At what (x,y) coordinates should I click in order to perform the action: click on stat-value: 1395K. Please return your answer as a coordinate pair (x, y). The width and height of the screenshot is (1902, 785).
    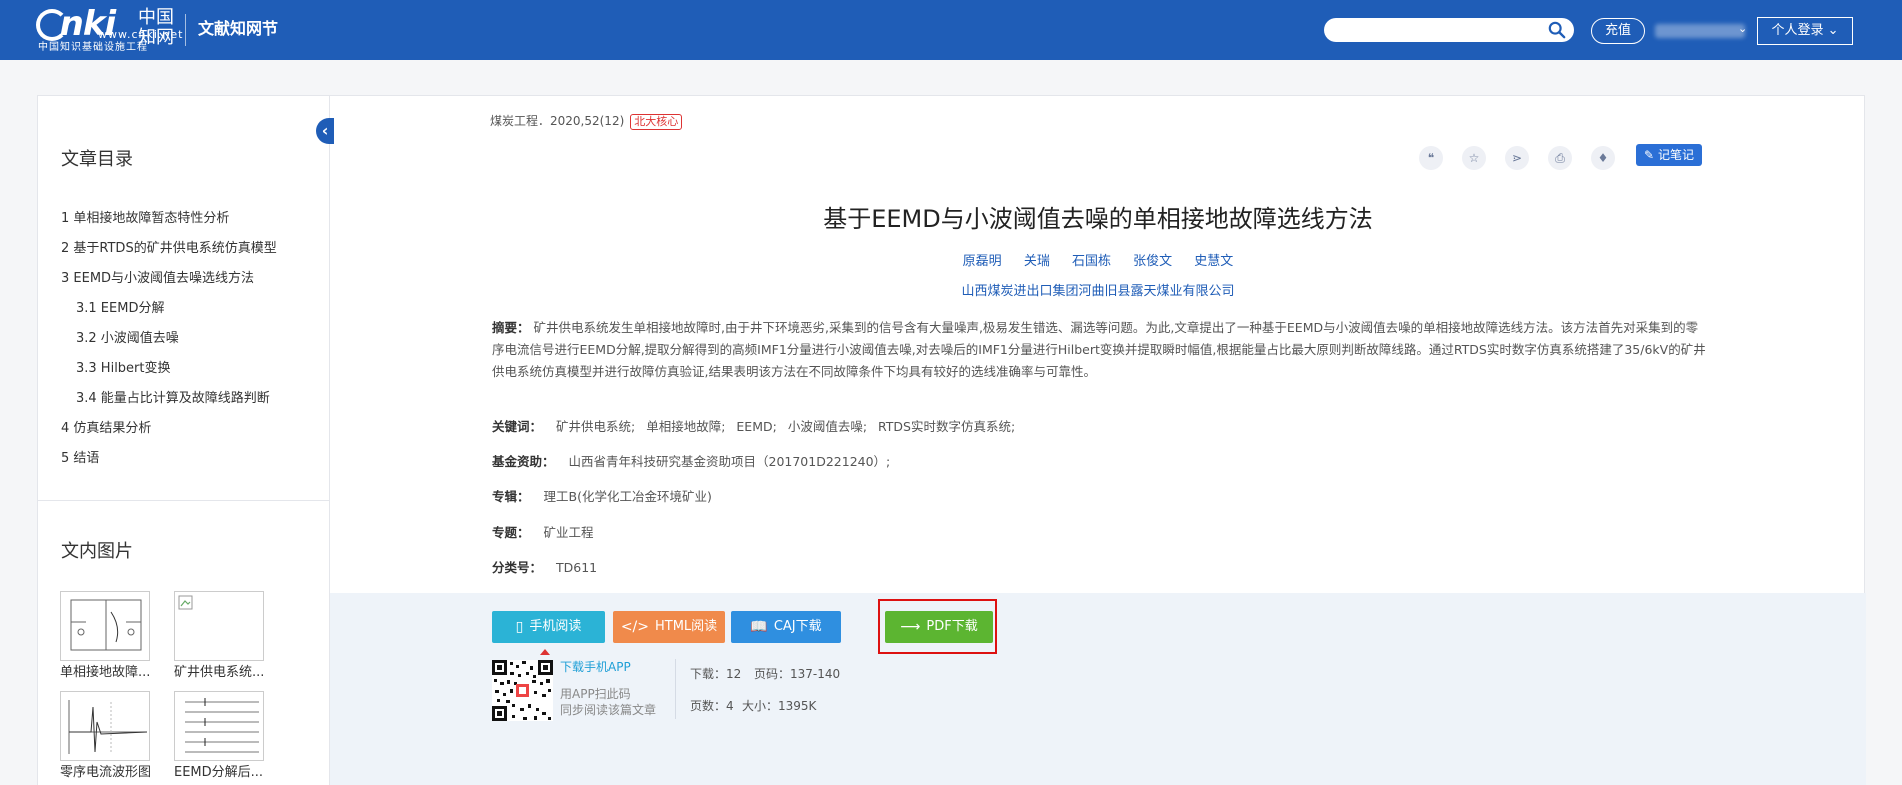
    Looking at the image, I should click on (797, 706).